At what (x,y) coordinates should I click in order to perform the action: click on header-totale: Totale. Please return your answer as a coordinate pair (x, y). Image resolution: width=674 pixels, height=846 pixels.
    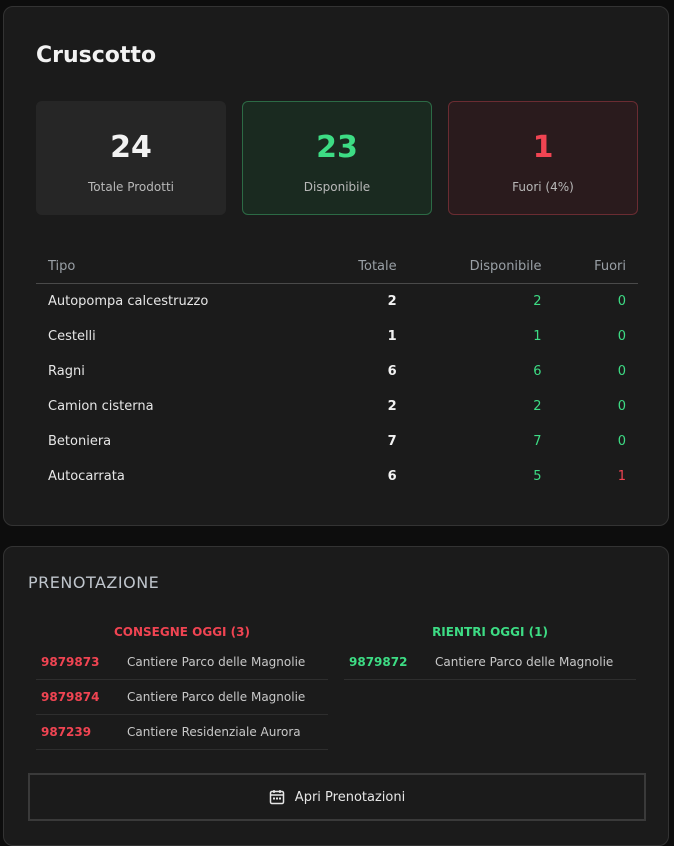
    Looking at the image, I should click on (361, 266).